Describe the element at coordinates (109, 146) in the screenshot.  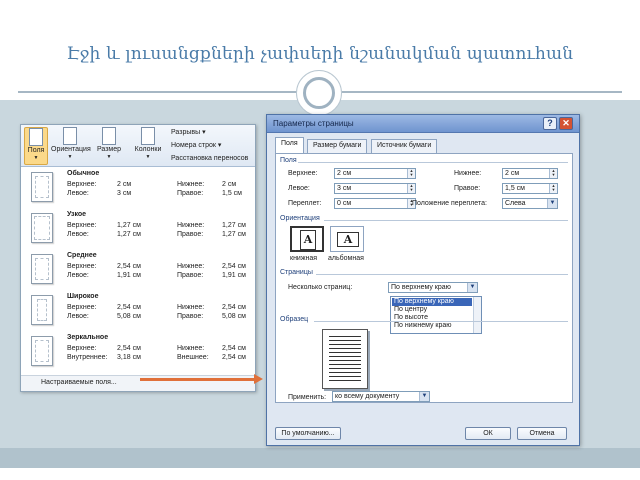
I see `size-button: Размер ▼` at that location.